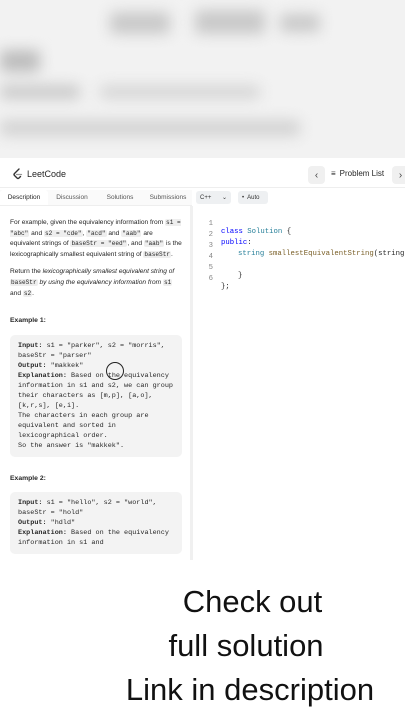 The width and height of the screenshot is (405, 720). I want to click on prev-problem-button: ‹, so click(316, 175).